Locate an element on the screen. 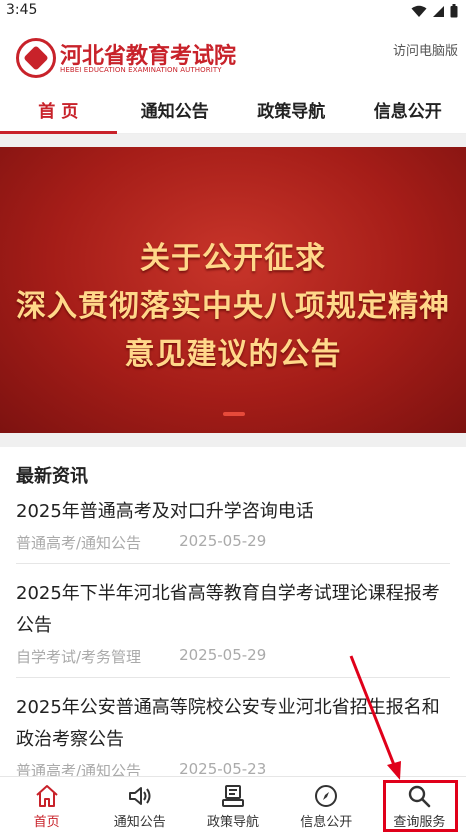 The image size is (466, 835). tab-label: 政策导航 is located at coordinates (233, 822).